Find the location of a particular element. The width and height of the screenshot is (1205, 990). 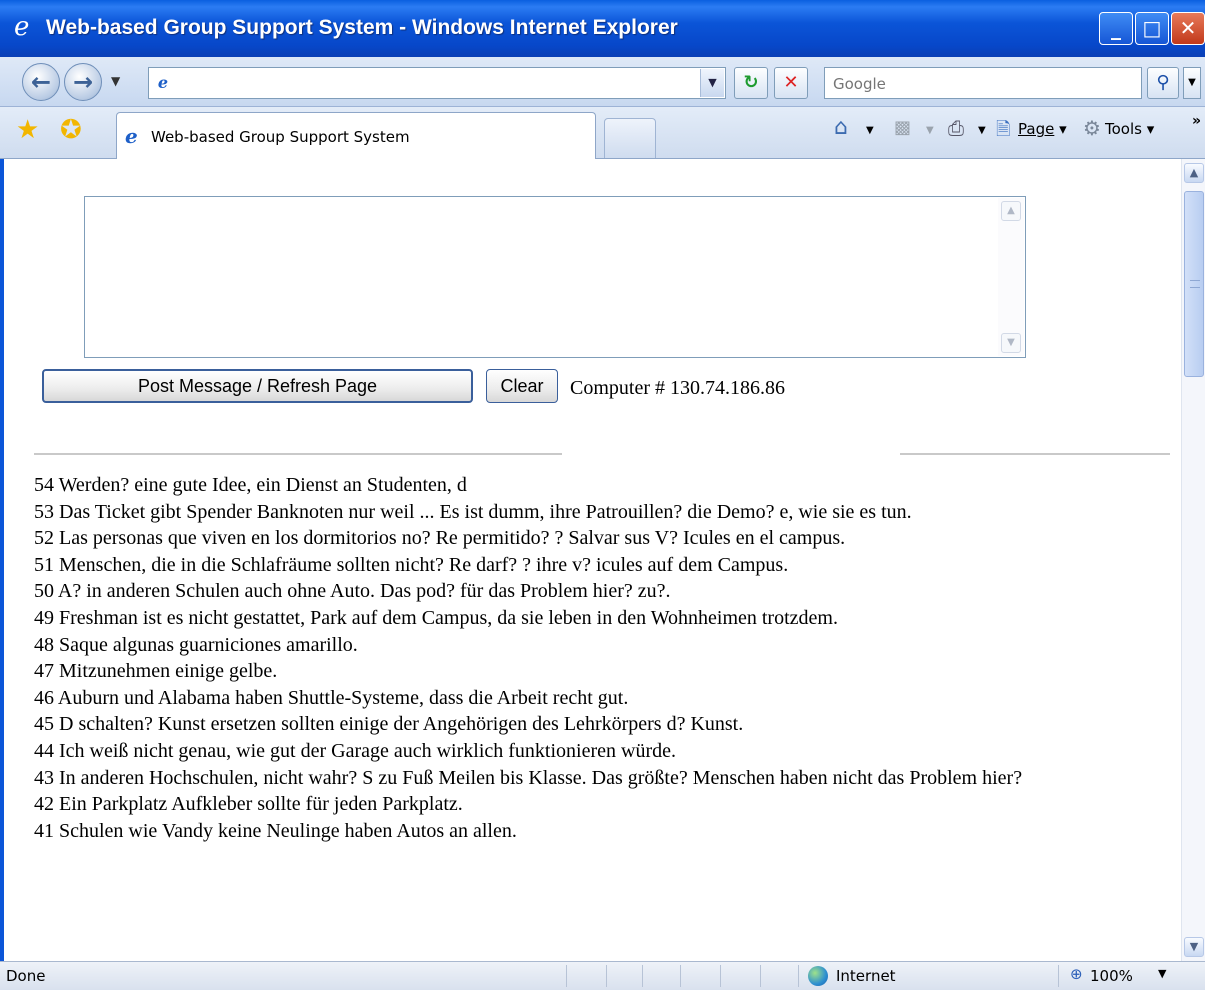

divider-left is located at coordinates (298, 454).